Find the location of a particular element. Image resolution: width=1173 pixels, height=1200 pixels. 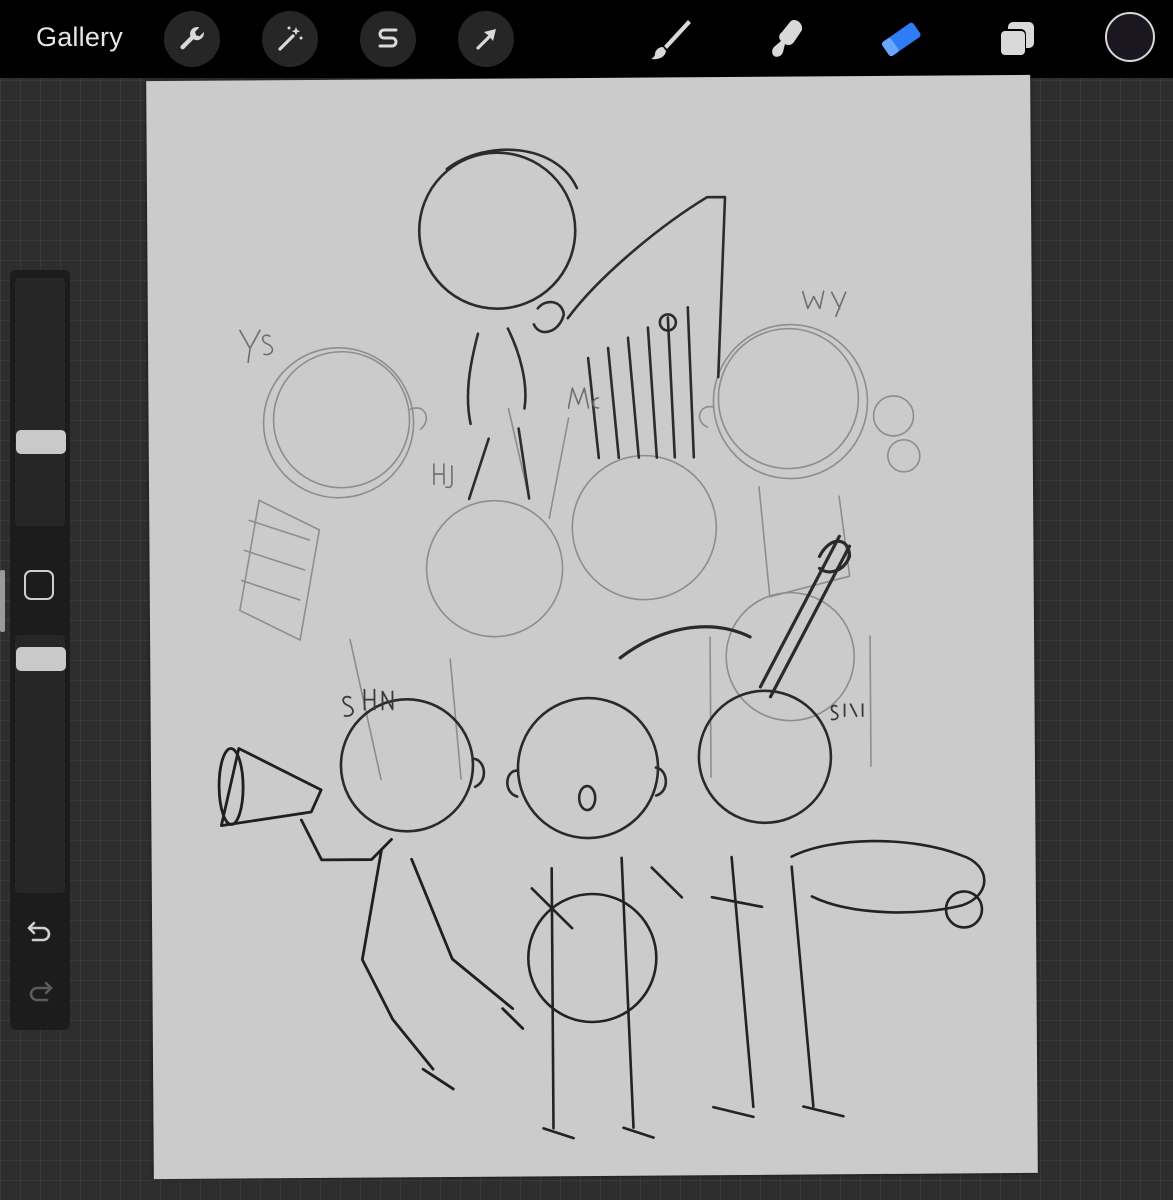

brush-tool-button is located at coordinates (671, 39).